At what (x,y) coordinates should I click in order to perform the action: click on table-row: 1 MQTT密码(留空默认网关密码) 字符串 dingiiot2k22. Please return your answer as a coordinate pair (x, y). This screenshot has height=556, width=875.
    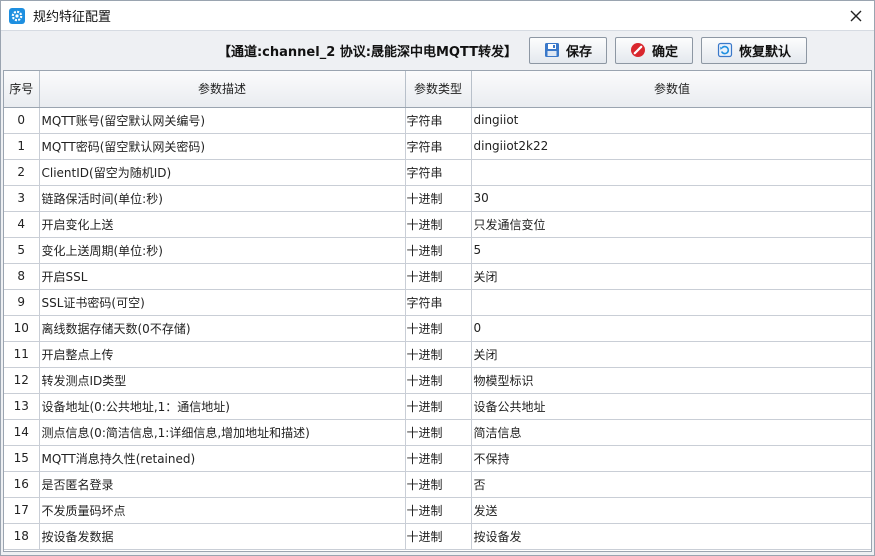
    Looking at the image, I should click on (437, 146).